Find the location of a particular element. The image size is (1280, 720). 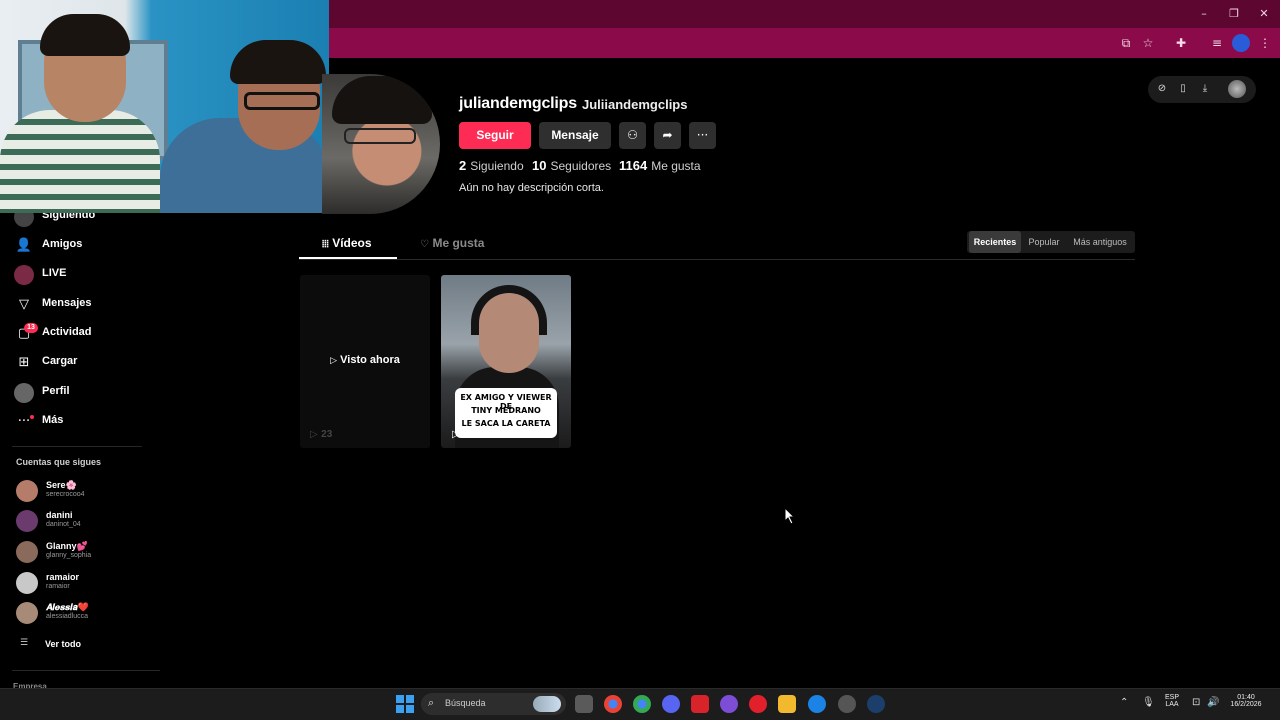

more-indicator-dot is located at coordinates (32, 417).